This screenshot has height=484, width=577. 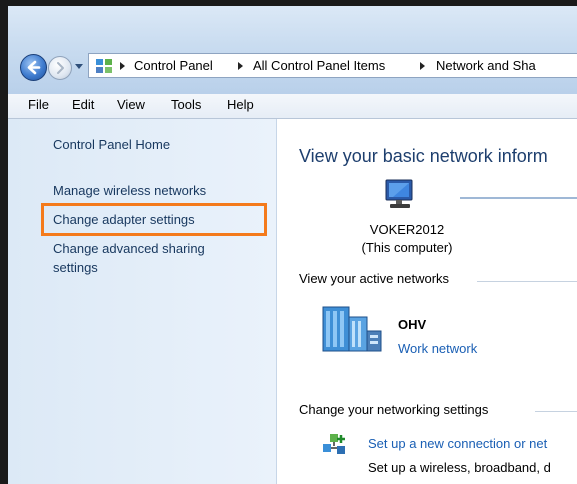 I want to click on change-settings-heading: Change your networking settings, so click(x=397, y=409).